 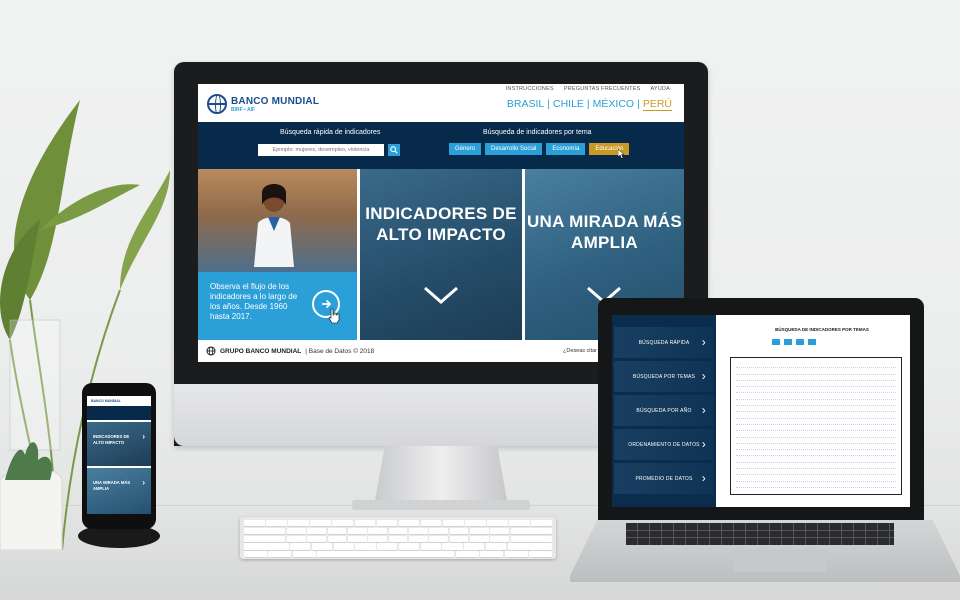 What do you see at coordinates (537, 132) in the screenshot?
I see `topic-search-label: Búsqueda de indicadores por tema` at bounding box center [537, 132].